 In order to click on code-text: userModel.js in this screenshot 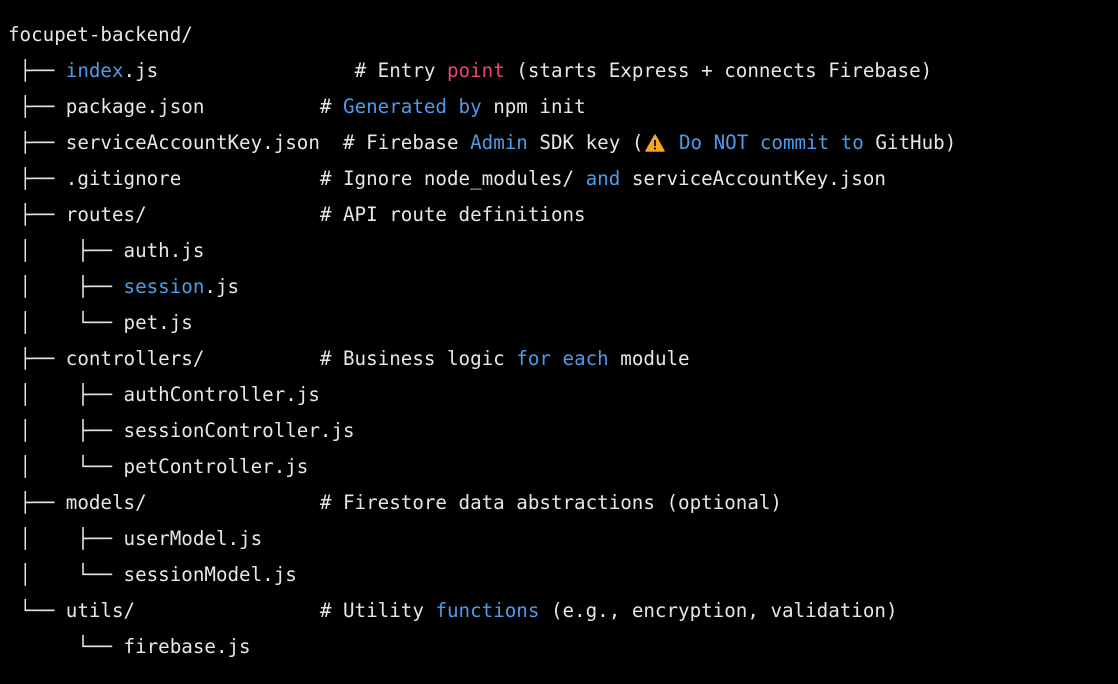, I will do `click(193, 538)`.